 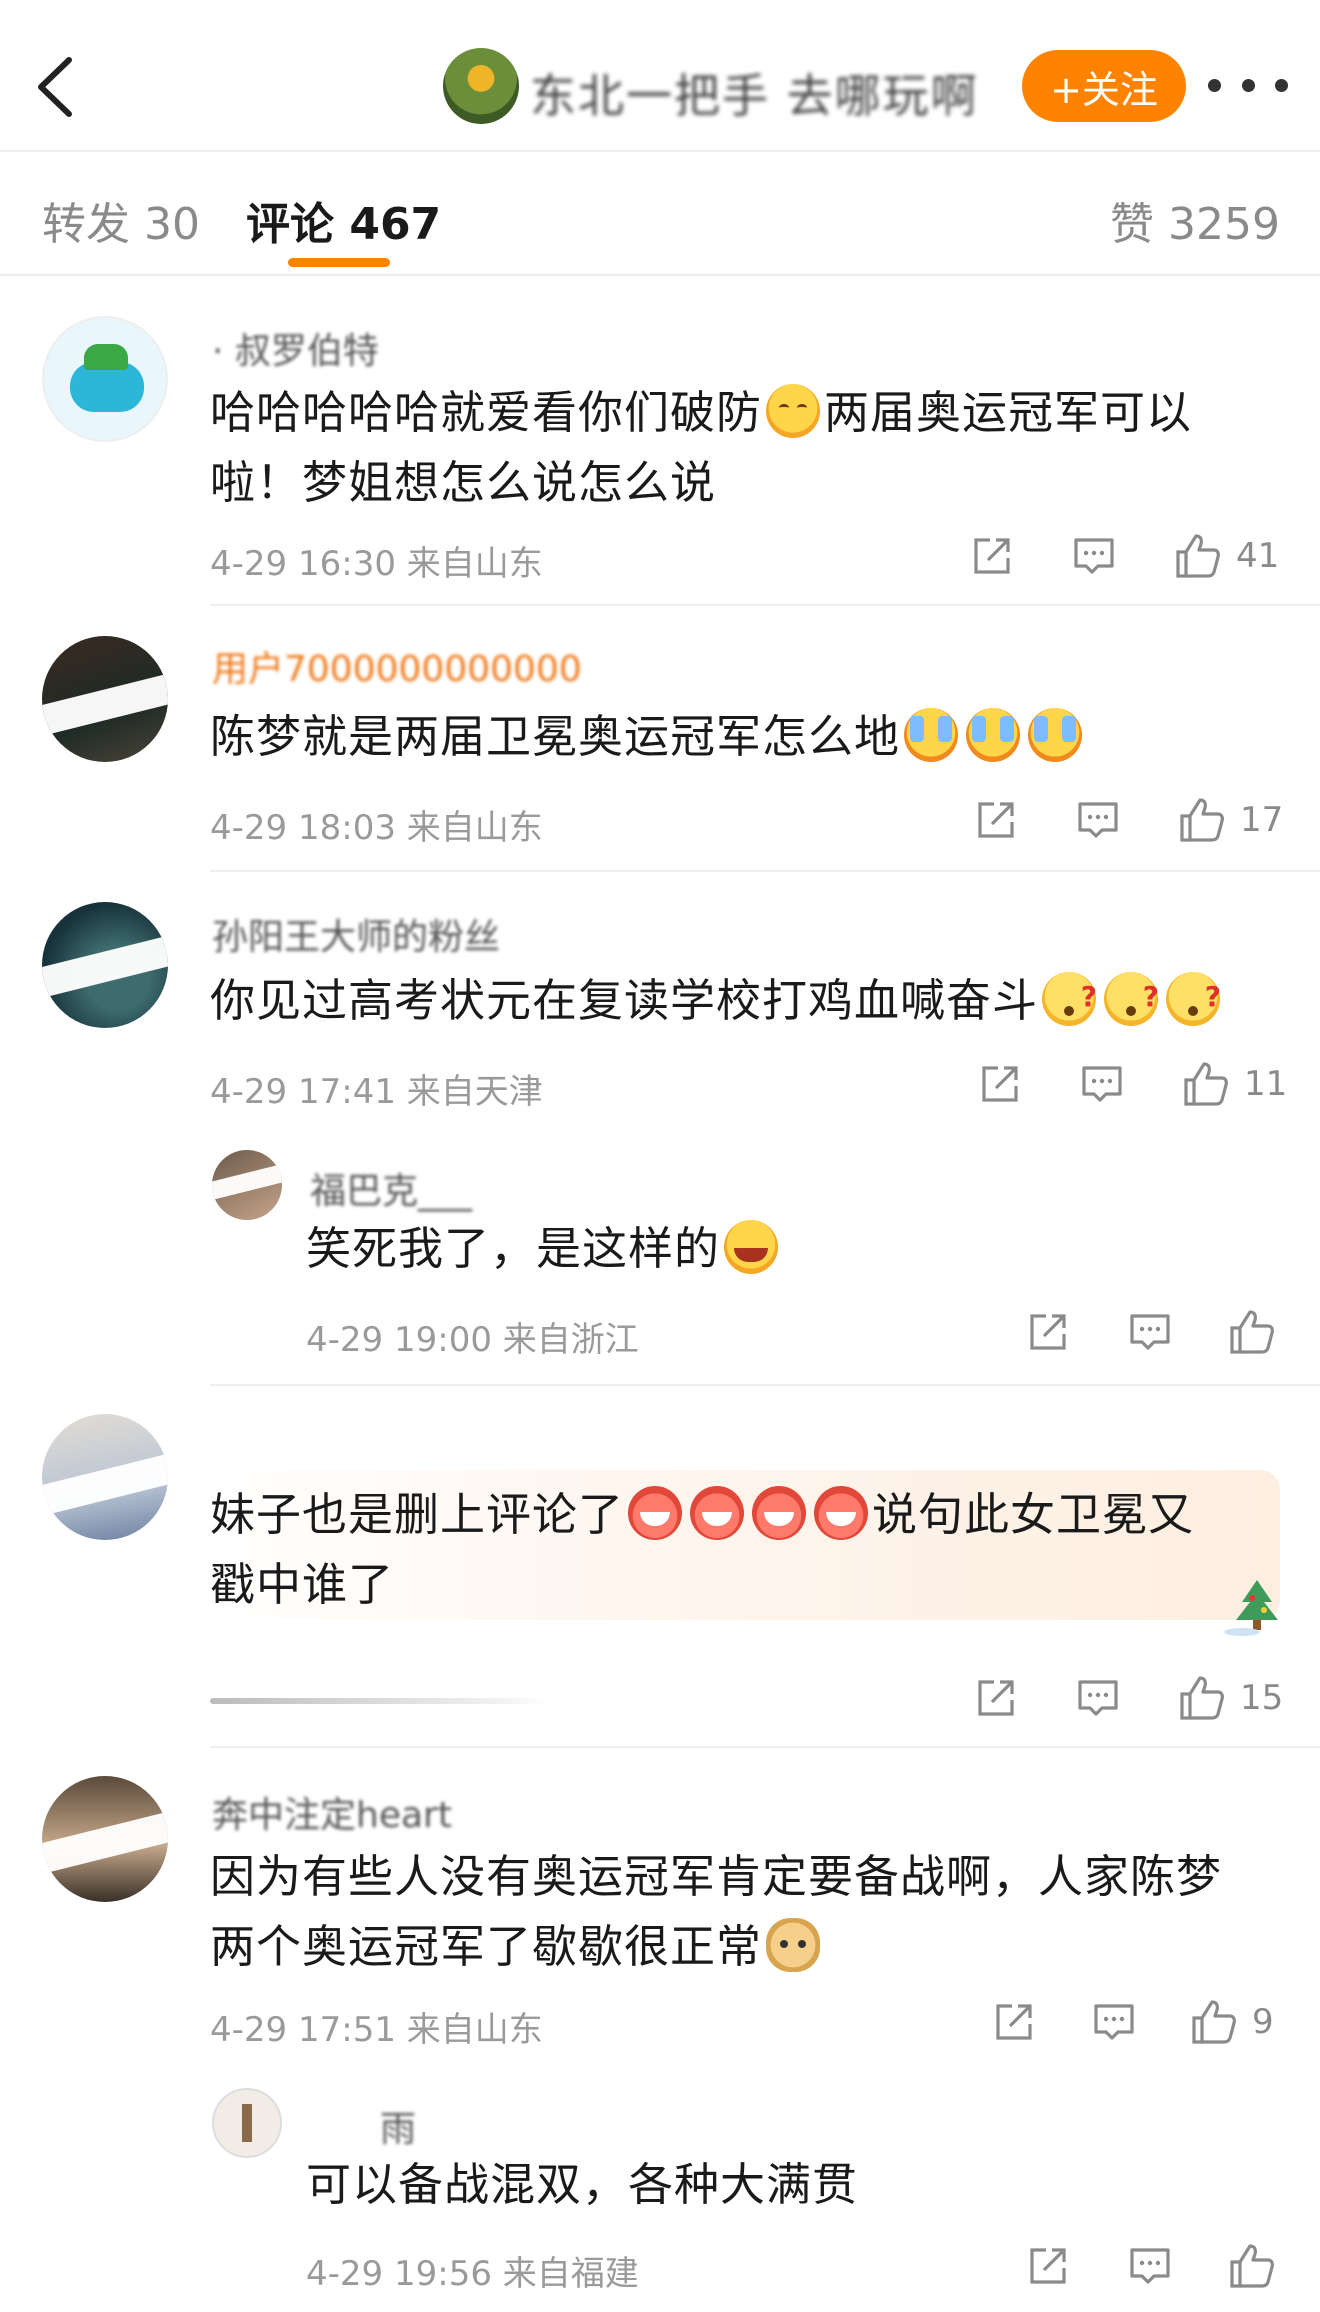 What do you see at coordinates (1230, 1698) in the screenshot?
I see `like-button: 15` at bounding box center [1230, 1698].